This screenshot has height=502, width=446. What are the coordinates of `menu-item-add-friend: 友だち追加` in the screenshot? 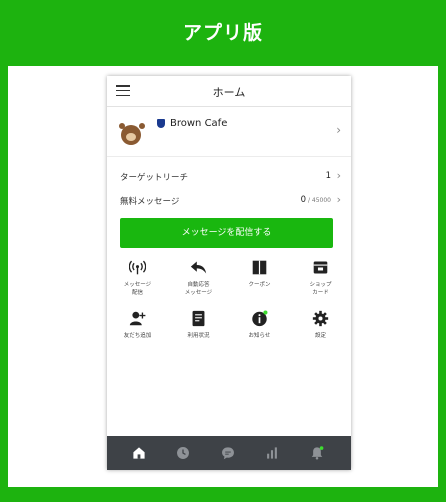 It's located at (137, 335).